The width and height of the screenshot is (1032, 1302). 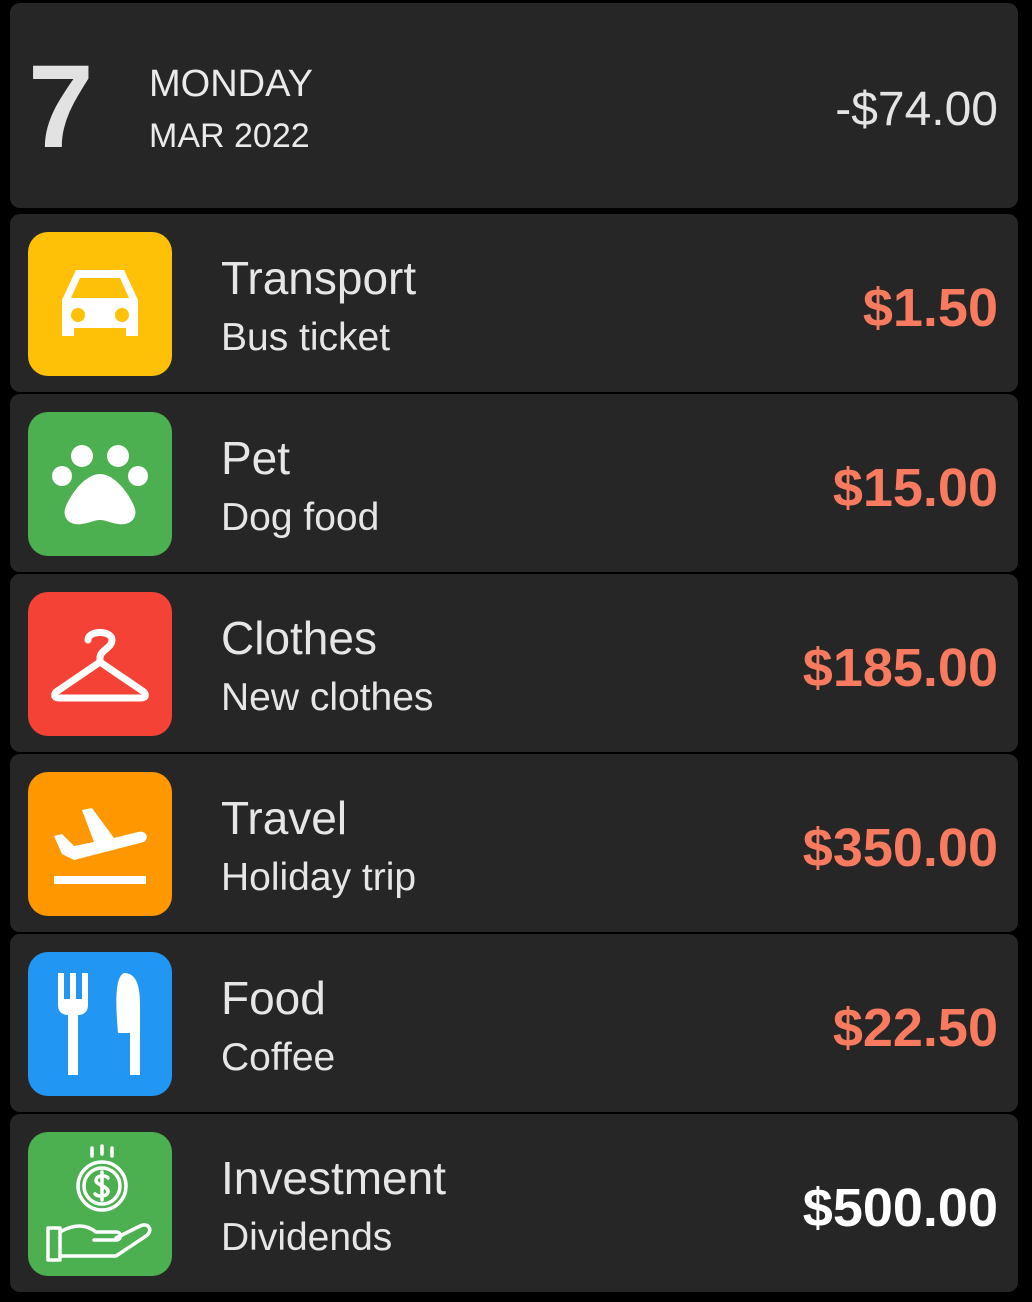 What do you see at coordinates (256, 458) in the screenshot?
I see `category-label: Pet` at bounding box center [256, 458].